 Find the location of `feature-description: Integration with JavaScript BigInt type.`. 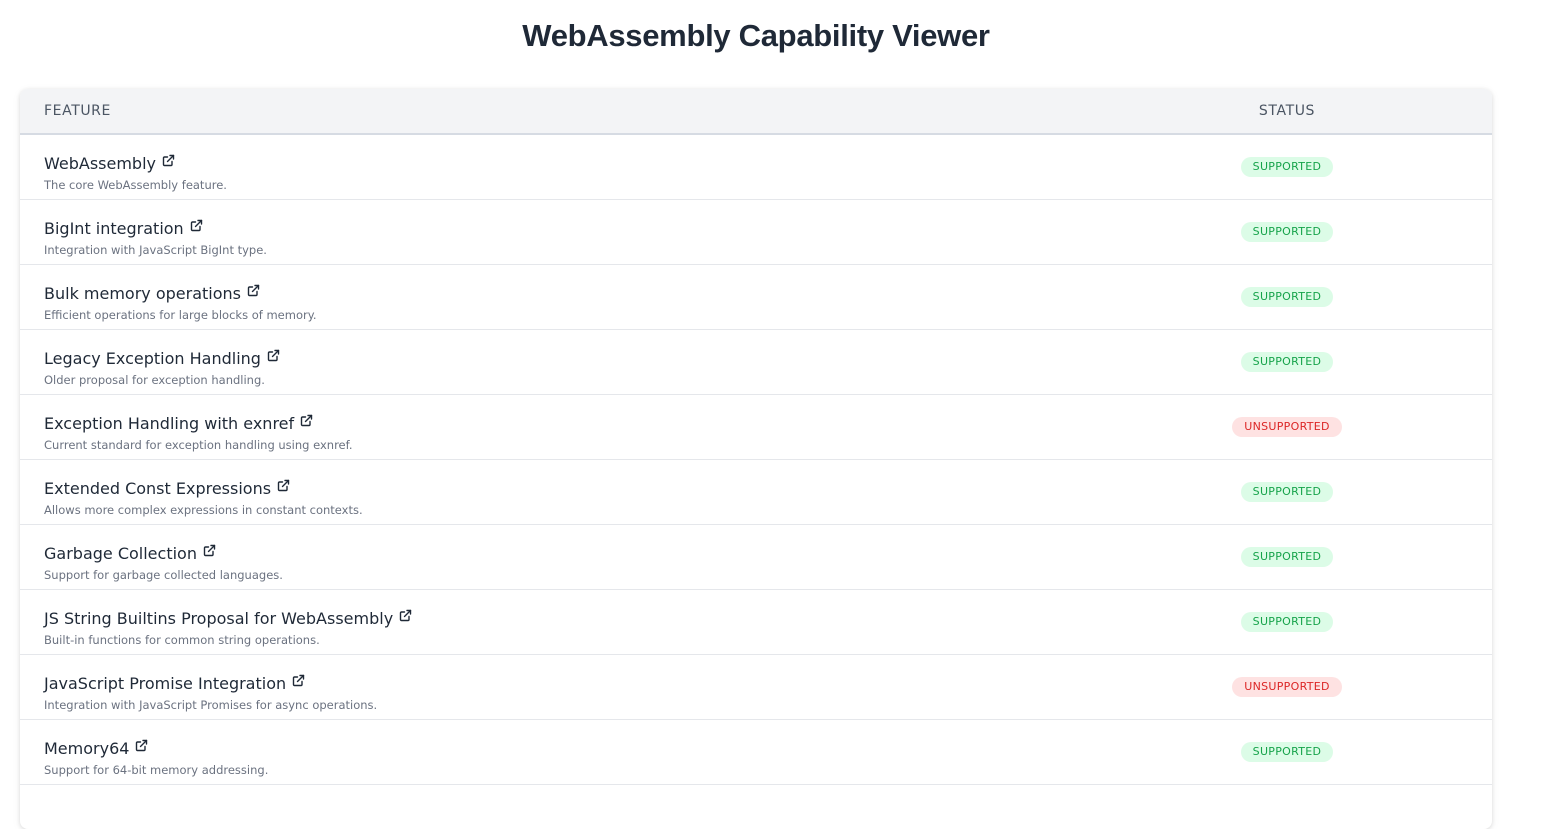

feature-description: Integration with JavaScript BigInt type. is located at coordinates (155, 250).